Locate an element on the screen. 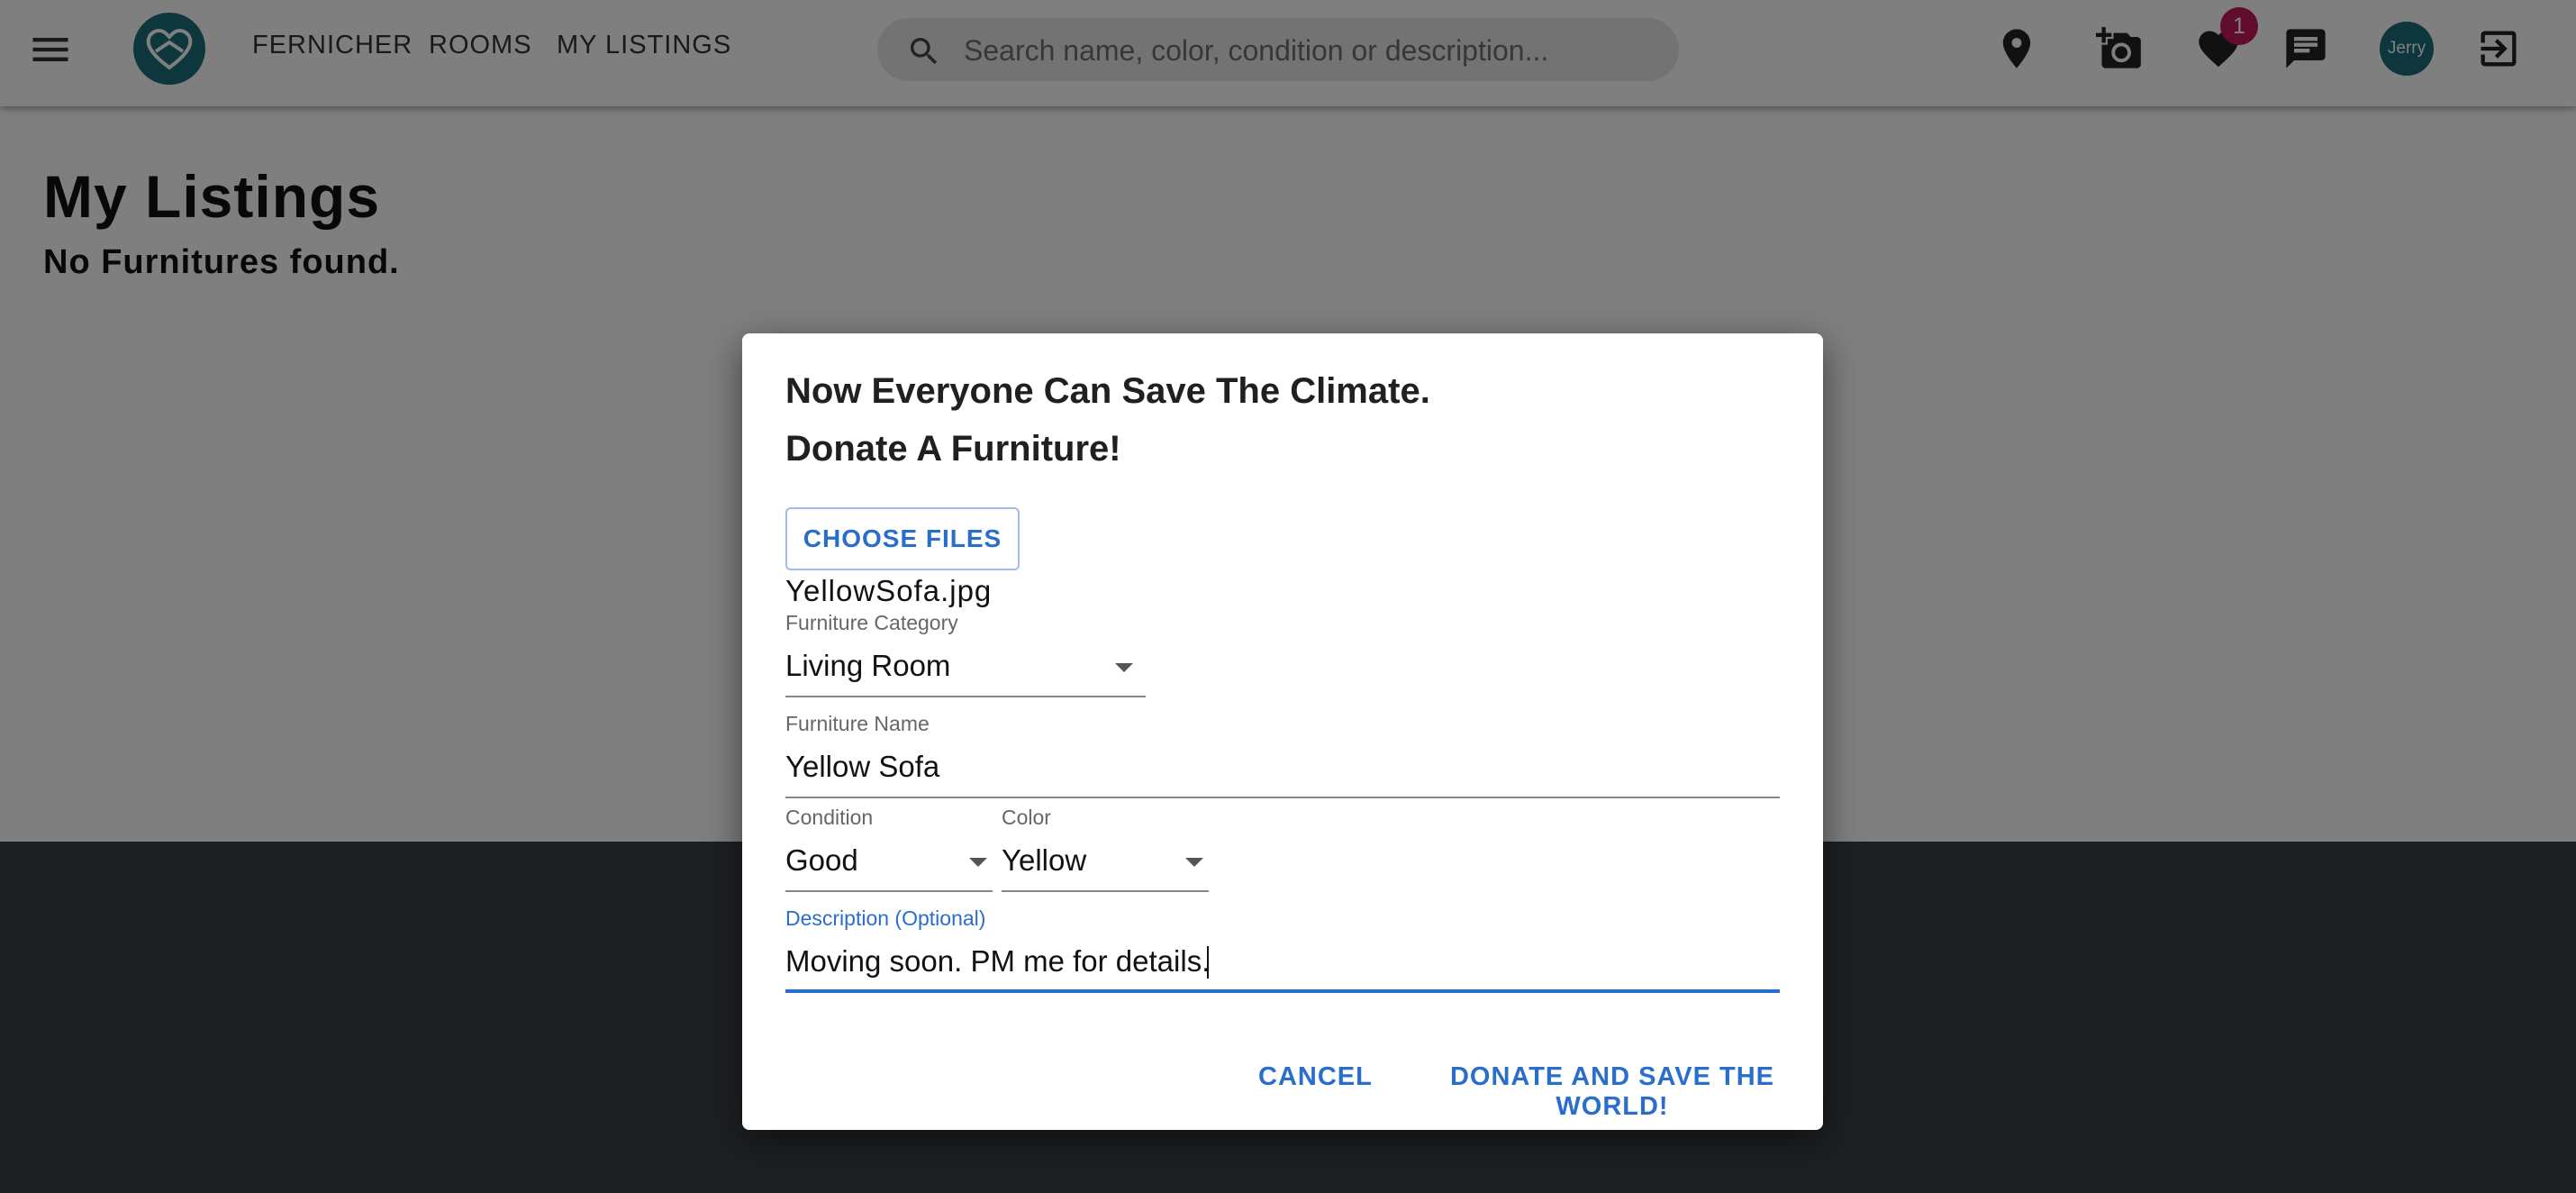 The width and height of the screenshot is (2576, 1193). condition-label: Condition is located at coordinates (829, 817).